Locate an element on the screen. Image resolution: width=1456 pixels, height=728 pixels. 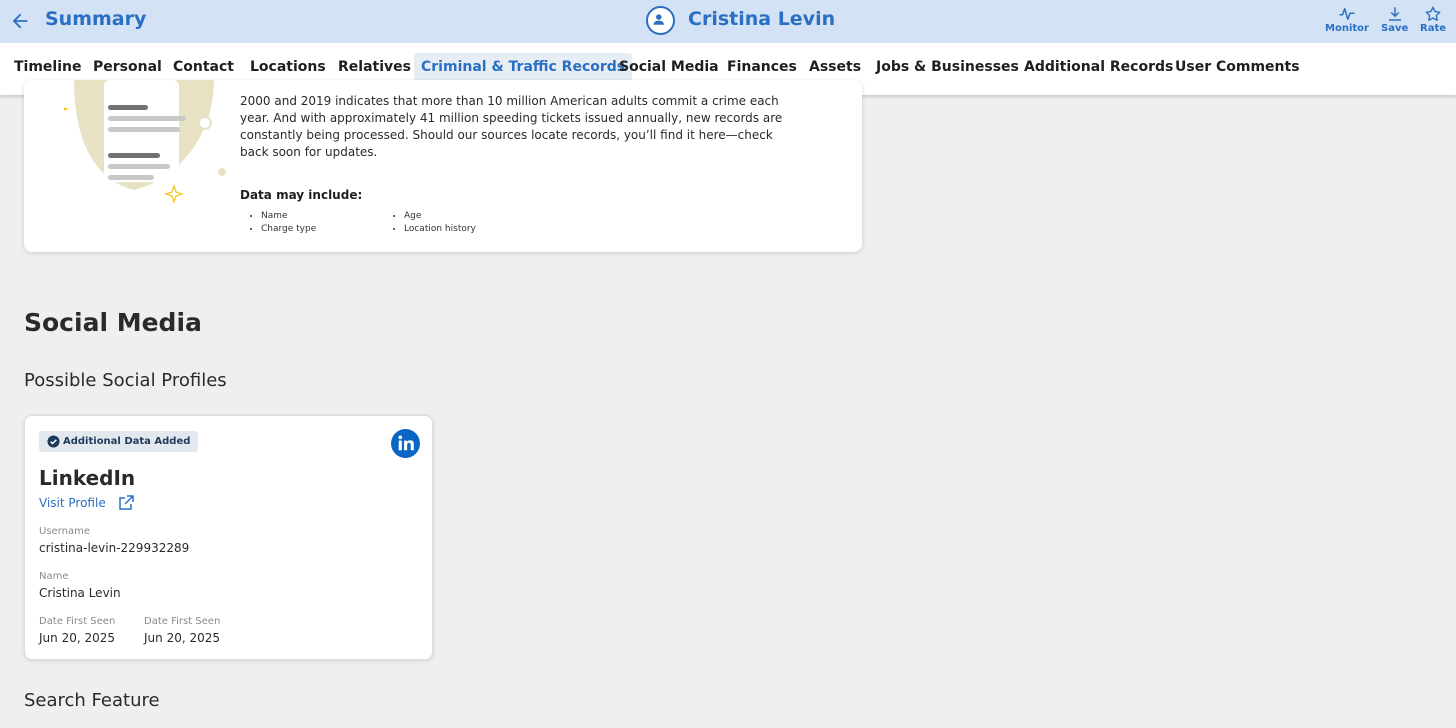
tab-additional-records: Additional Records is located at coordinates (1098, 68).